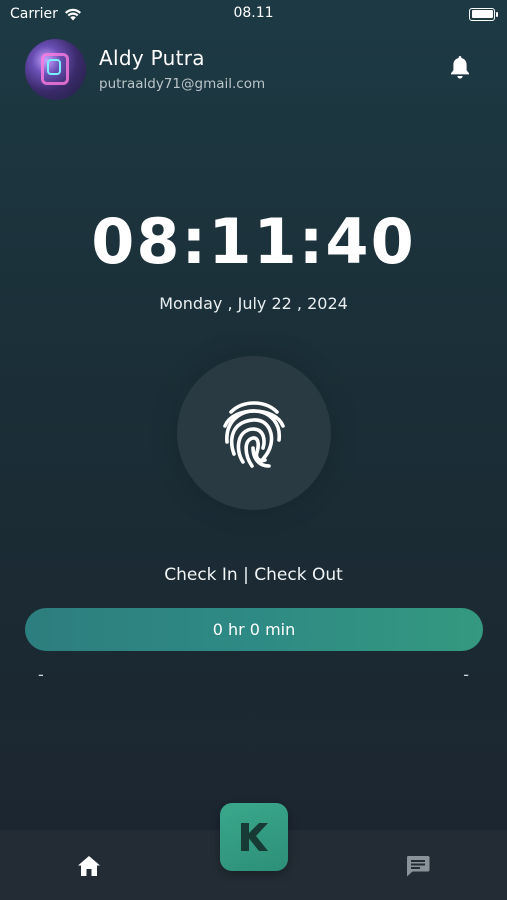 The image size is (507, 900). What do you see at coordinates (253, 14) in the screenshot?
I see `status-bar: Carrier` at bounding box center [253, 14].